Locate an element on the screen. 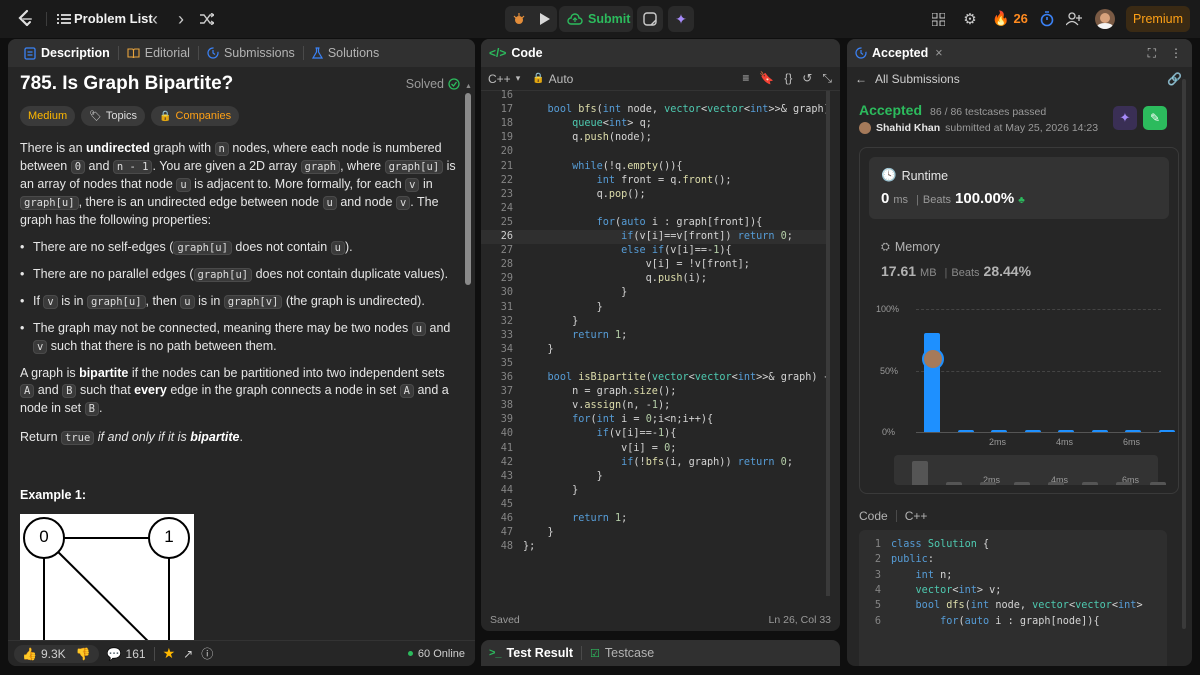 This screenshot has height=675, width=1200. ai-assist-button: ✦ is located at coordinates (681, 19).